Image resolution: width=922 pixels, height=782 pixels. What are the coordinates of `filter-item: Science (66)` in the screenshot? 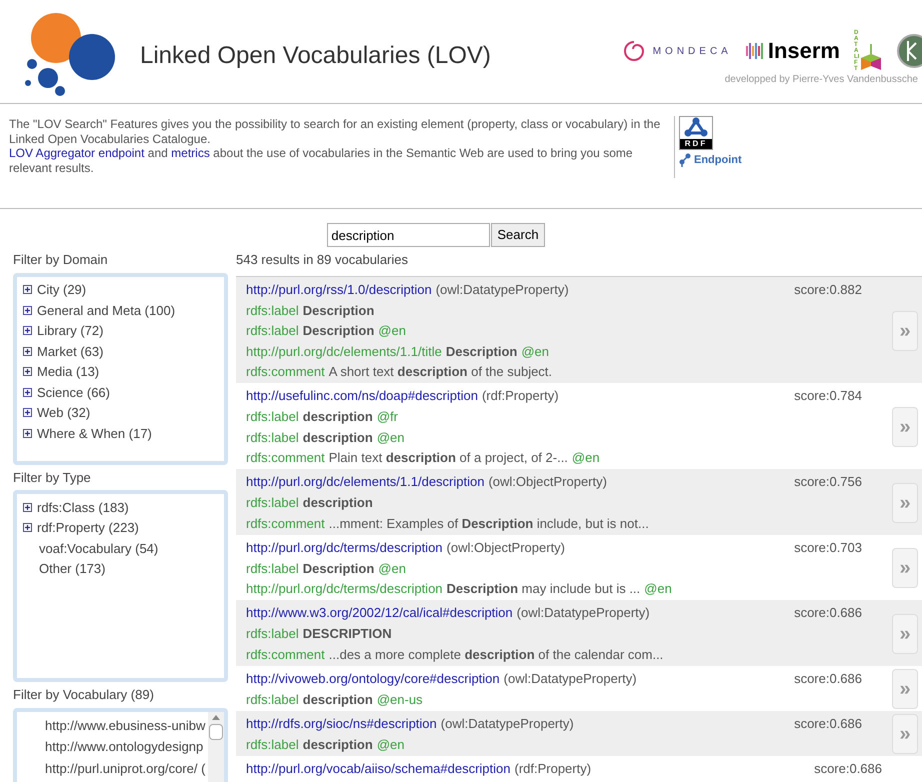 It's located at (73, 392).